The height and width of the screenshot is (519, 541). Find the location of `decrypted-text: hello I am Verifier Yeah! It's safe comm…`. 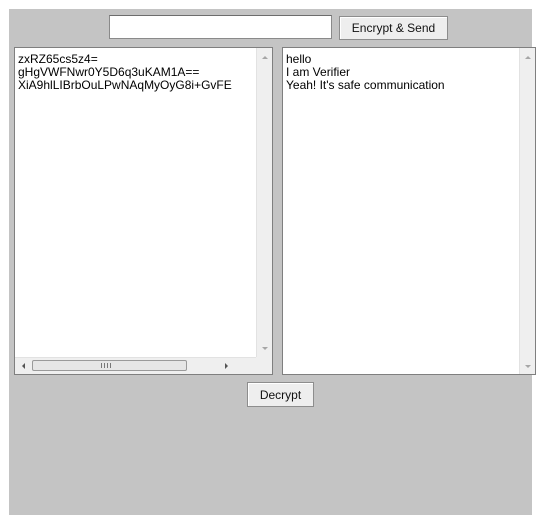

decrypted-text: hello I am Verifier Yeah! It's safe comm… is located at coordinates (365, 72).